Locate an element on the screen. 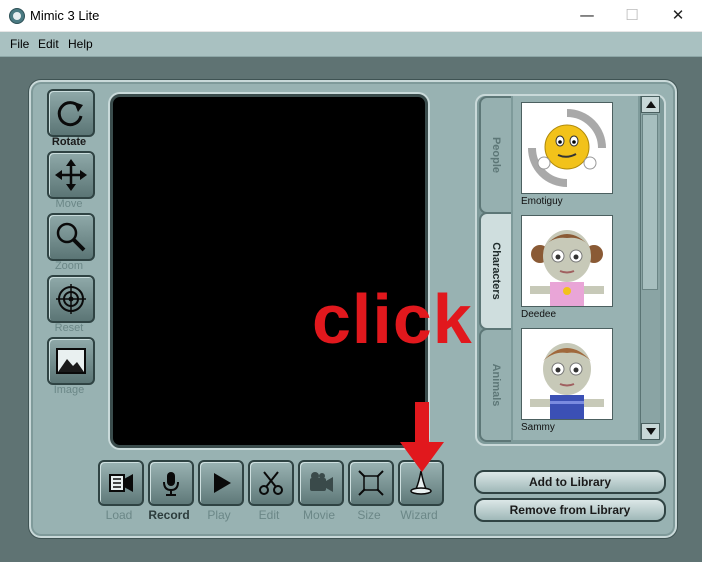 This screenshot has width=702, height=562. click-annotation-text: click is located at coordinates (392, 319).